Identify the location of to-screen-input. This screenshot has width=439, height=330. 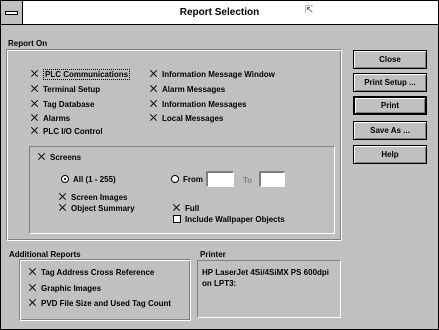
(272, 179).